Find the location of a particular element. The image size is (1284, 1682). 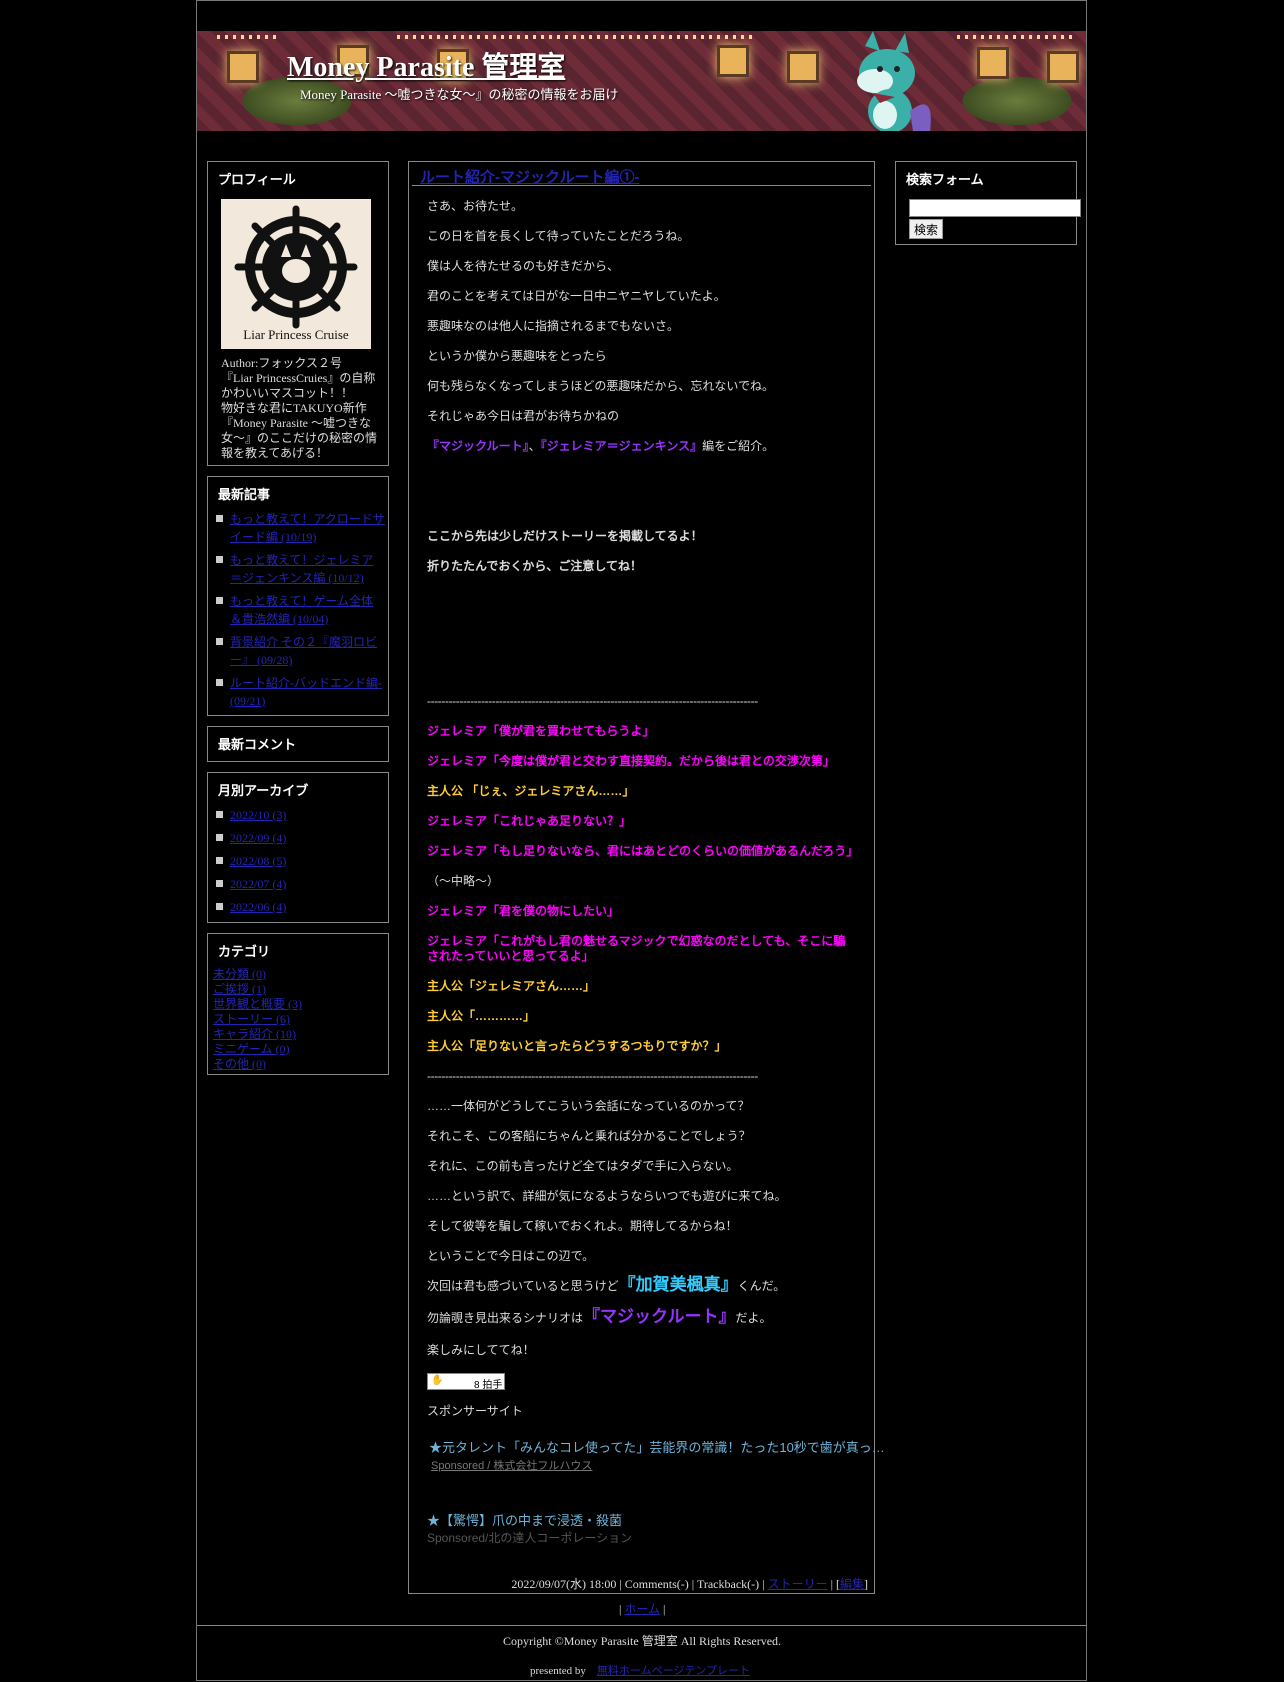

dialogue-line: ジェレミア「もし足りないなら、君にはあとどのくらいの価値があるんだろう」 is located at coordinates (643, 851).